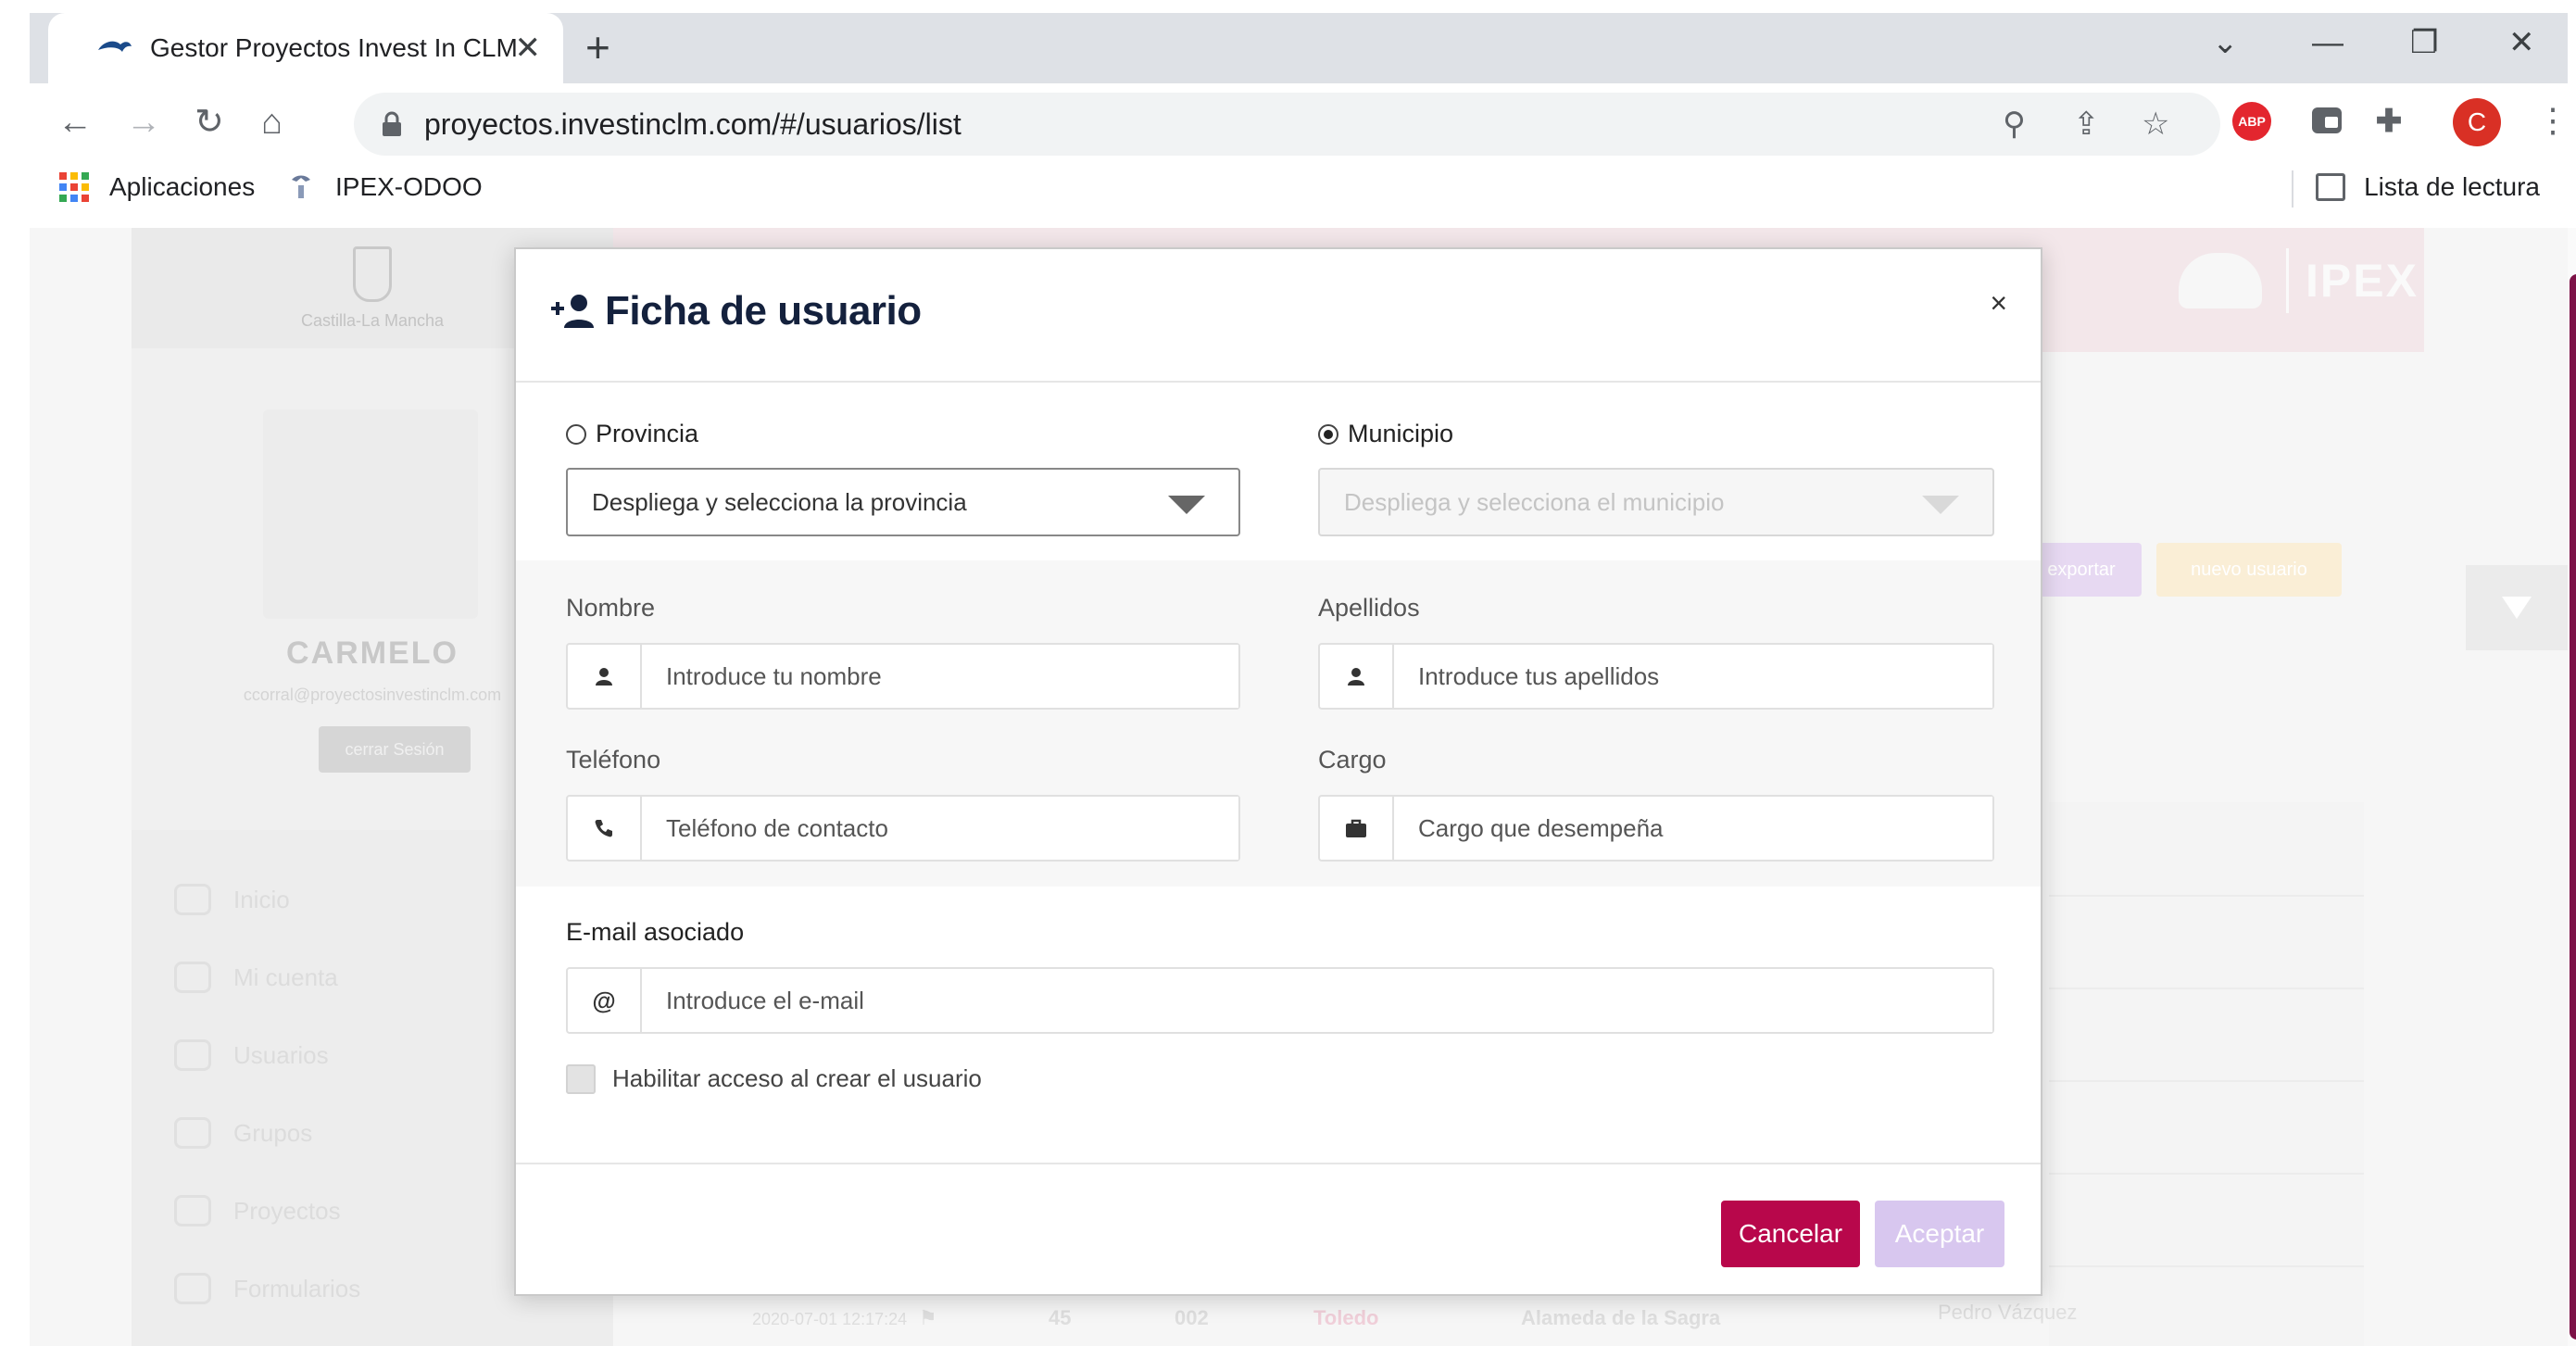 The width and height of the screenshot is (2576, 1346). I want to click on telefono-input, so click(940, 828).